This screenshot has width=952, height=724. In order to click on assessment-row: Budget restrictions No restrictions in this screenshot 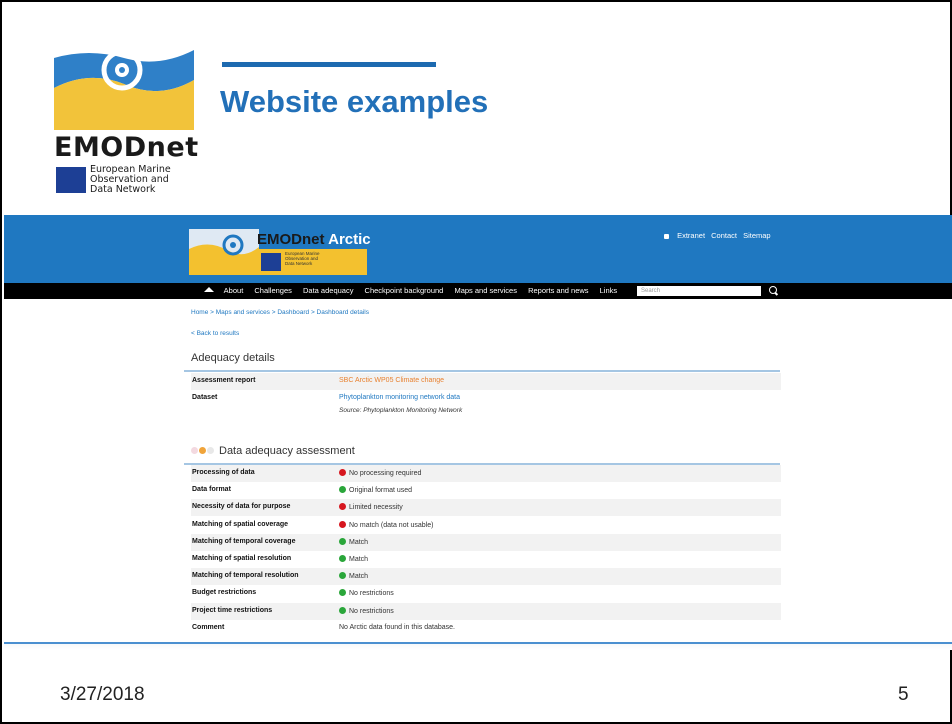, I will do `click(486, 593)`.